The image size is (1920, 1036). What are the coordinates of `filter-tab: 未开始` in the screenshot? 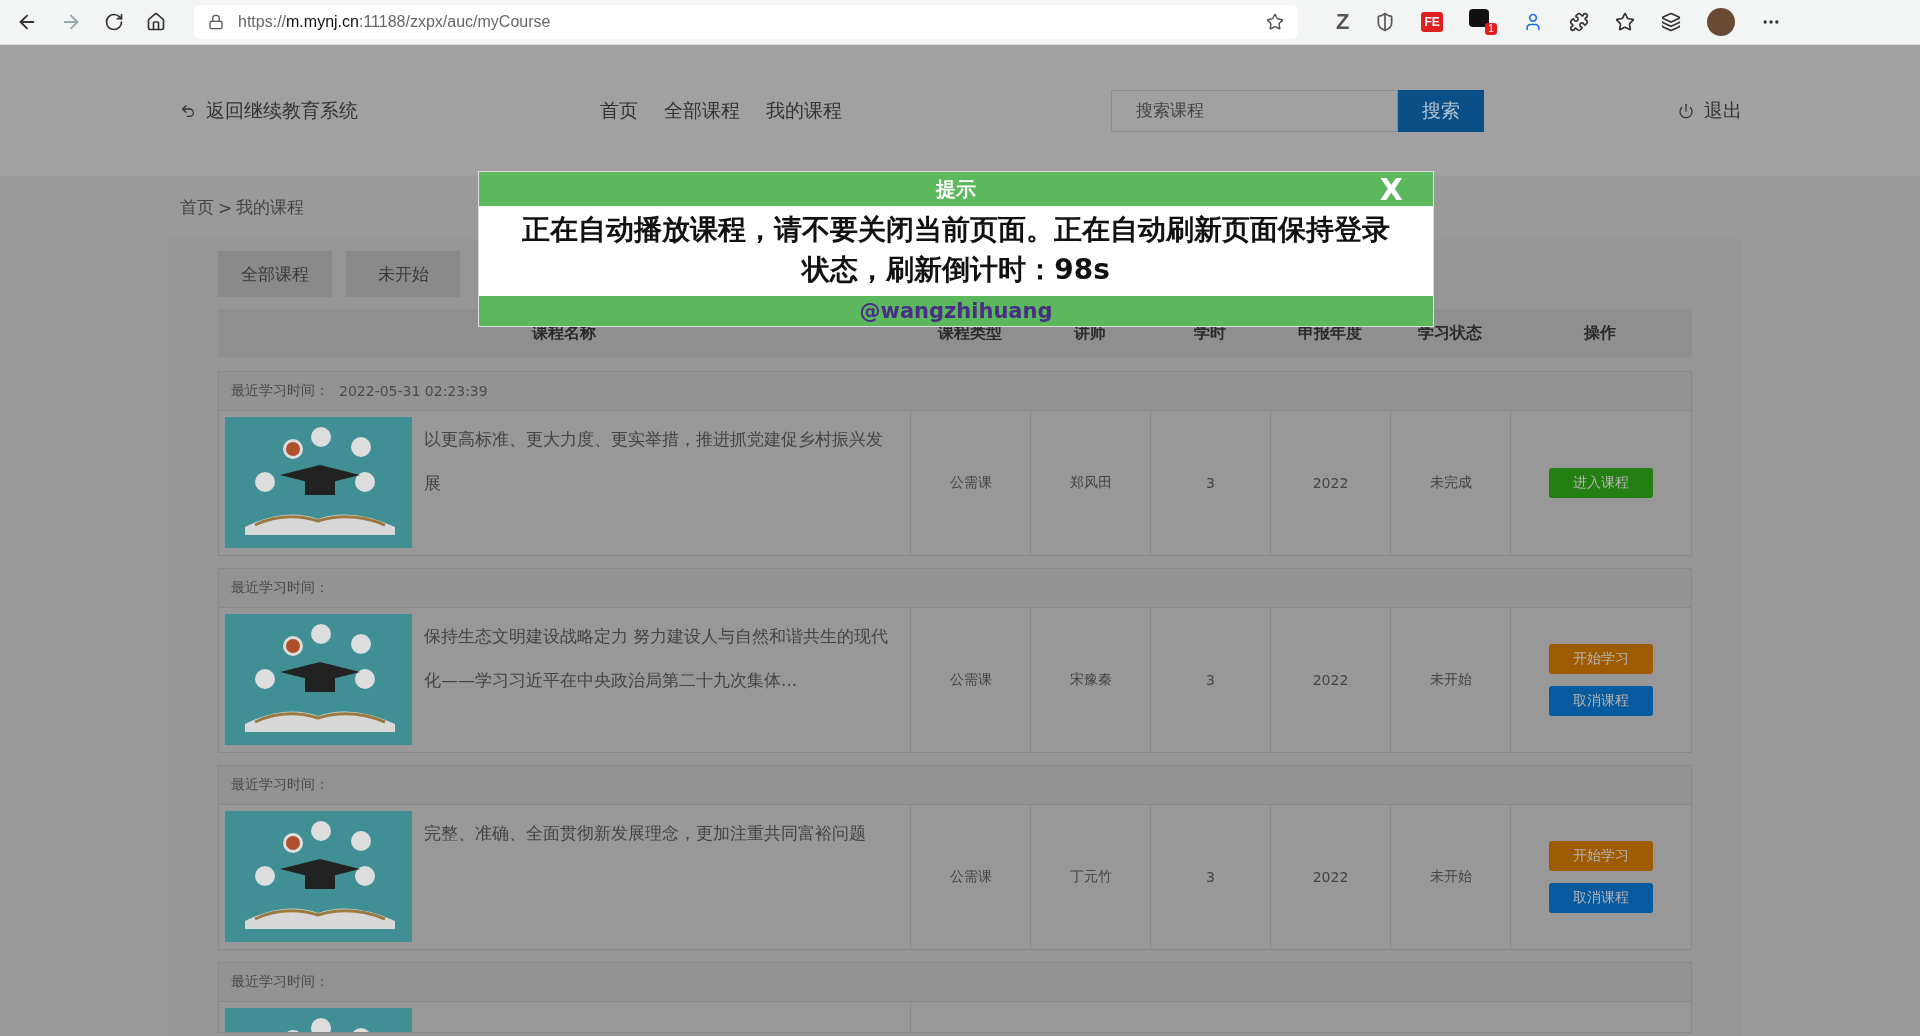 It's located at (403, 274).